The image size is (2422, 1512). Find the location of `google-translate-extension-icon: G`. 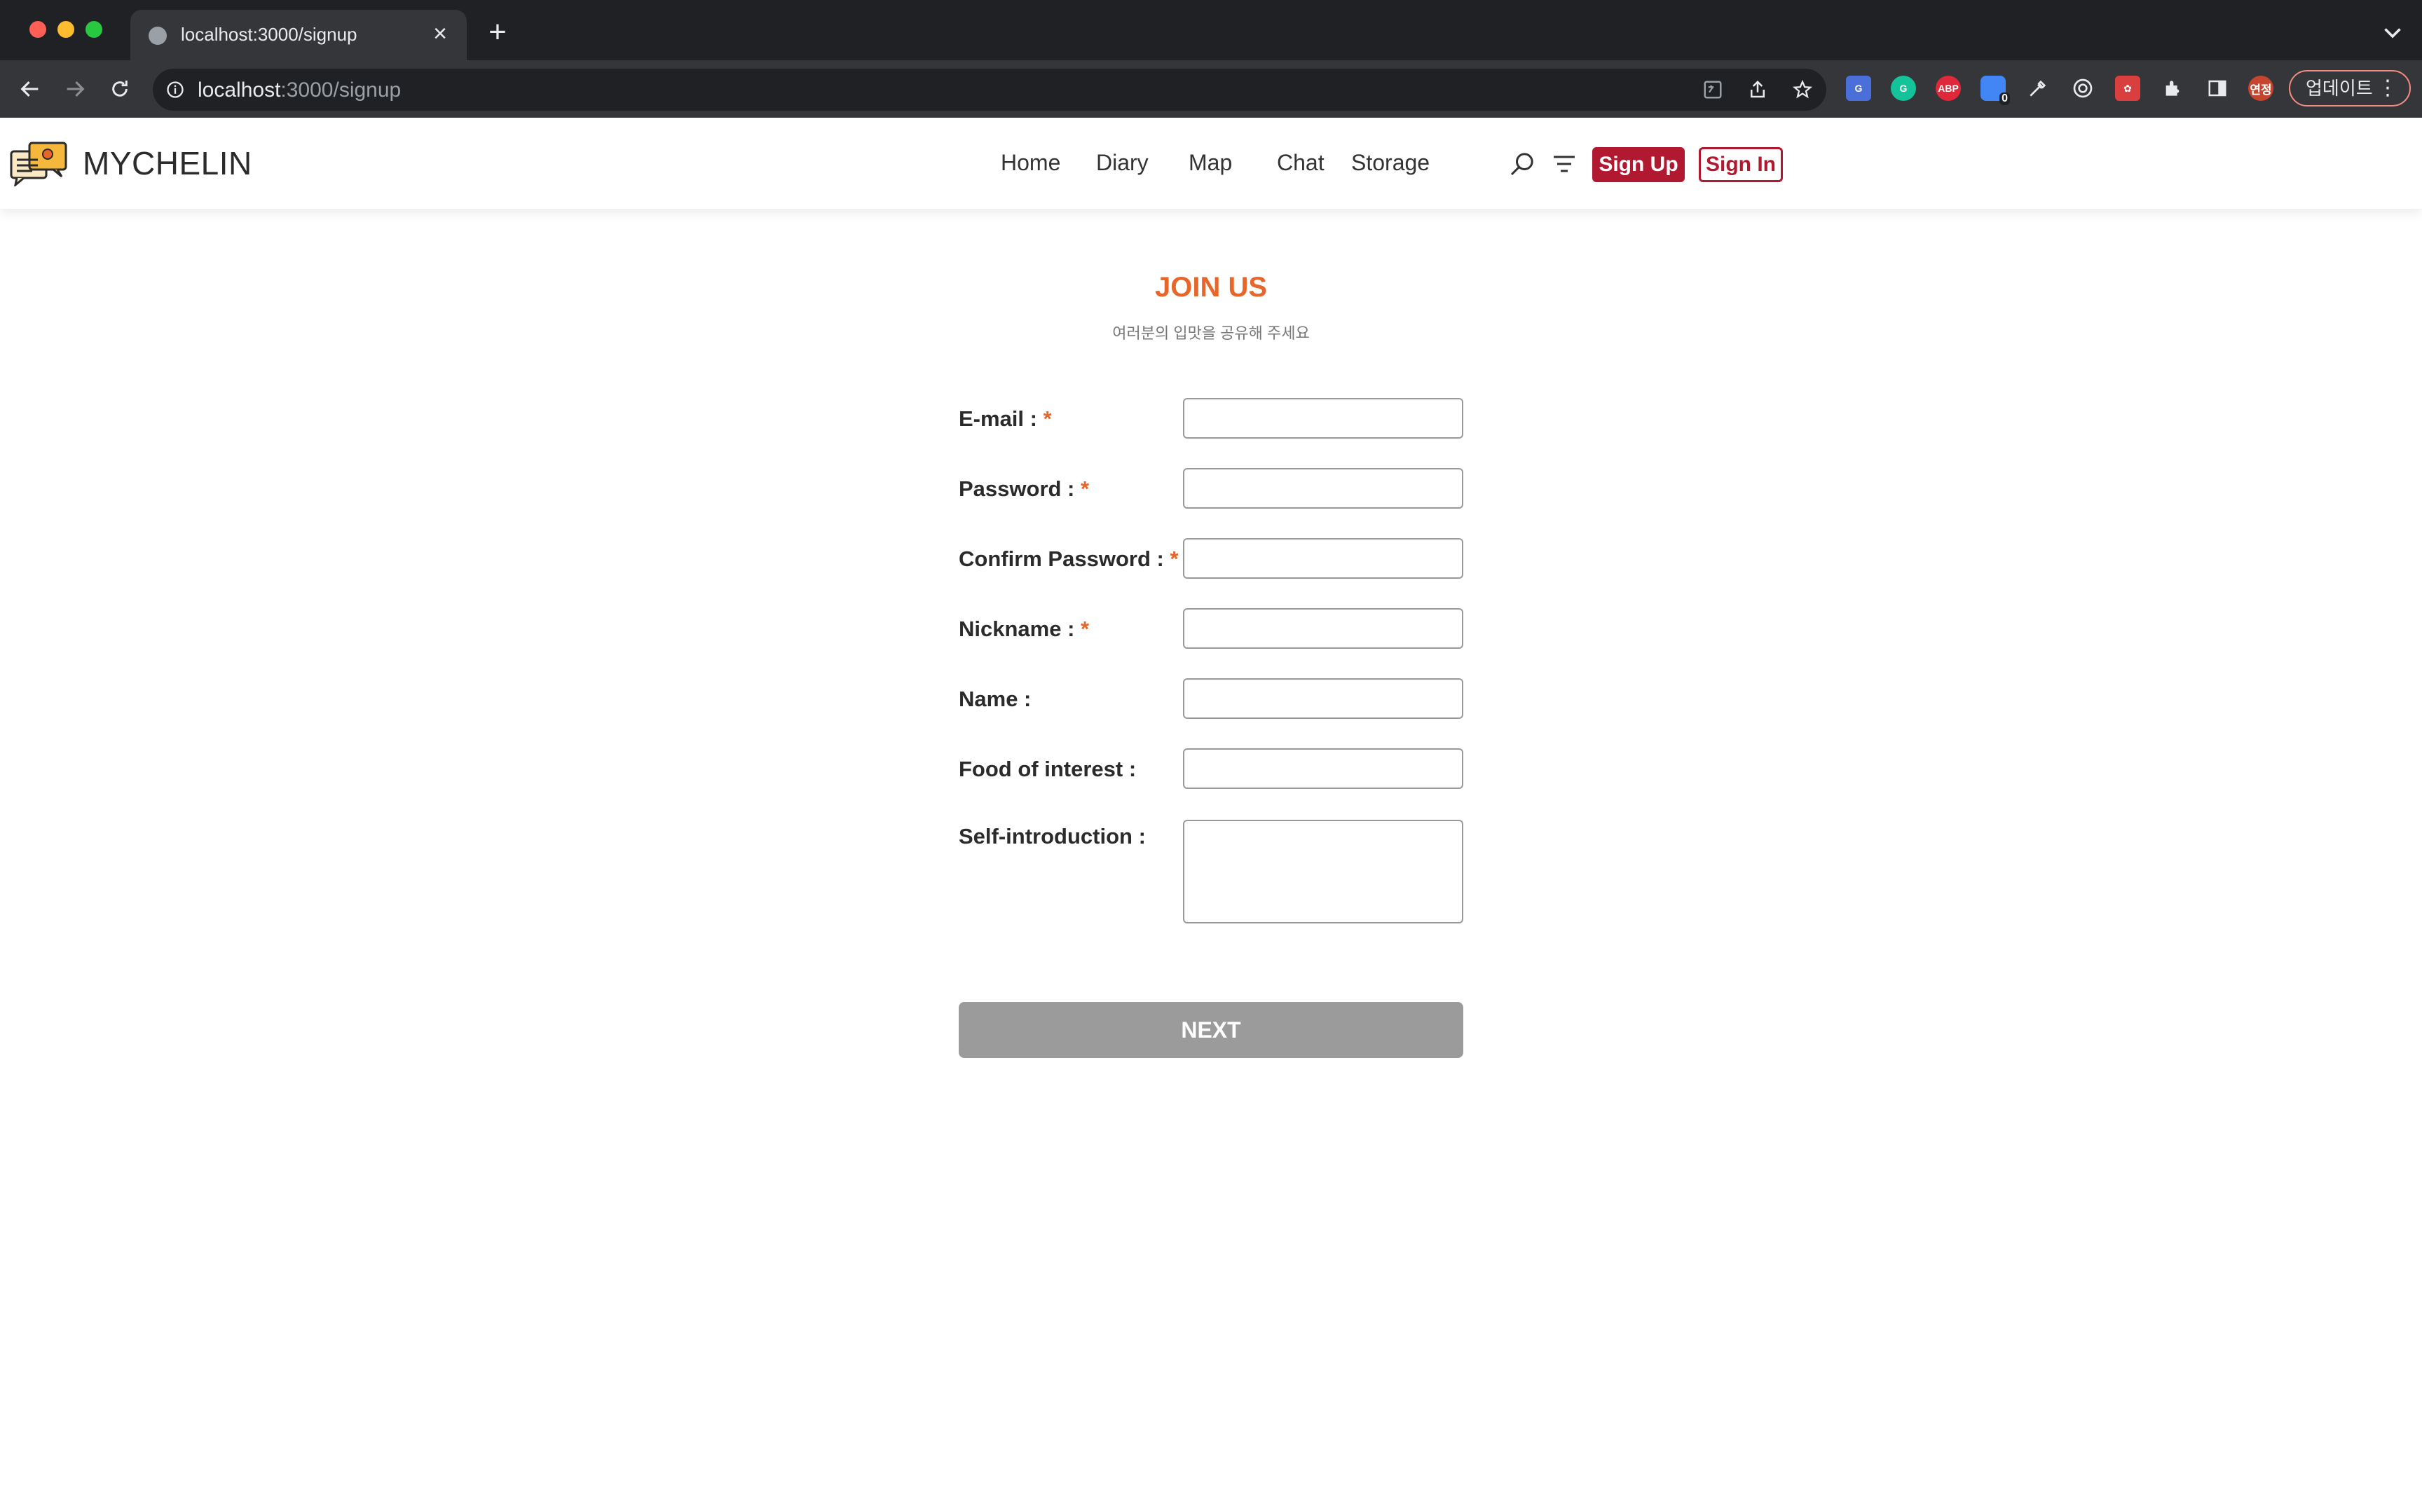

google-translate-extension-icon: G is located at coordinates (1859, 88).